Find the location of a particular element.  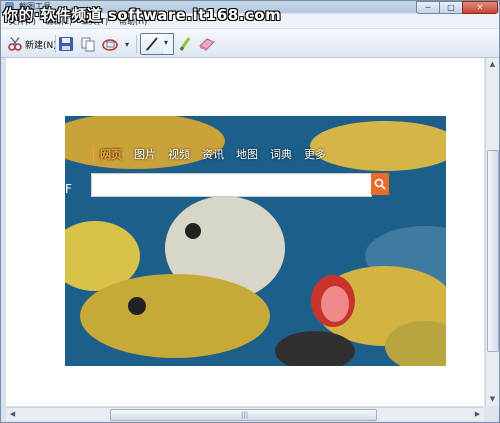

search-icon is located at coordinates (380, 184).